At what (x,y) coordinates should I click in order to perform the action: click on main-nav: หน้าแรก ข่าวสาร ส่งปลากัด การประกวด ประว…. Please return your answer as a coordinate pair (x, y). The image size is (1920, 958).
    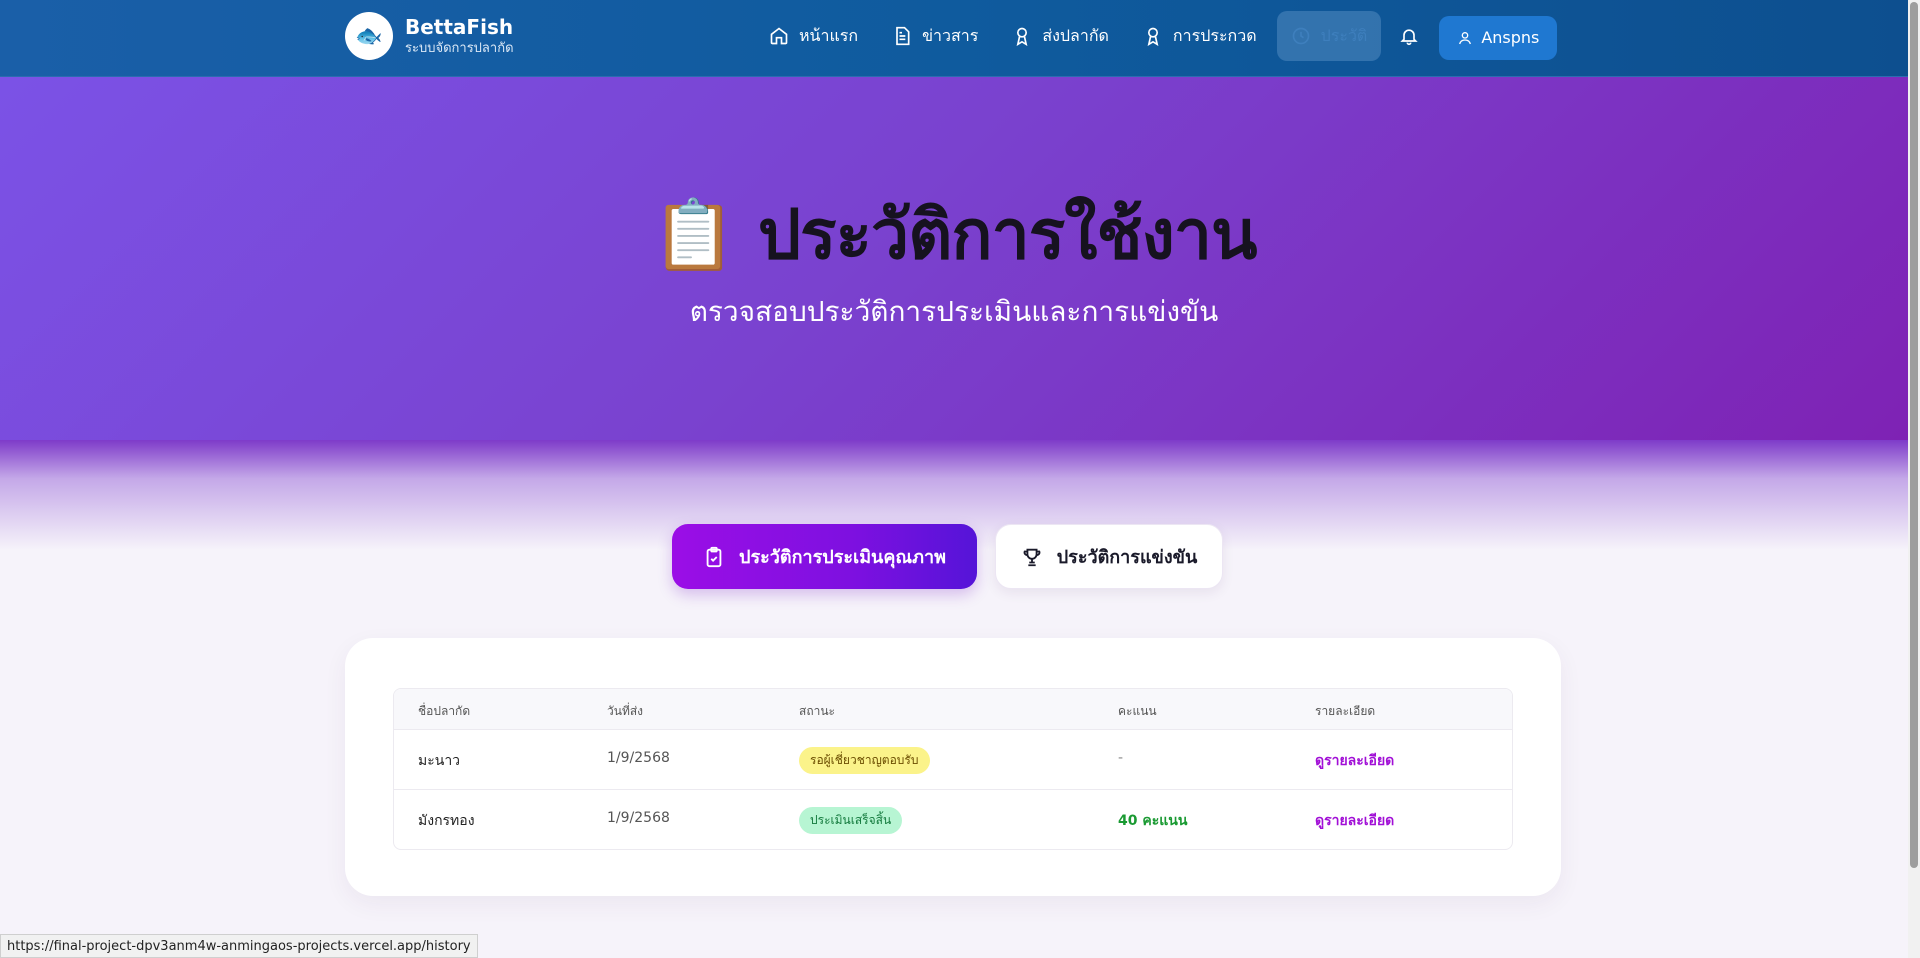
    Looking at the image, I should click on (1156, 36).